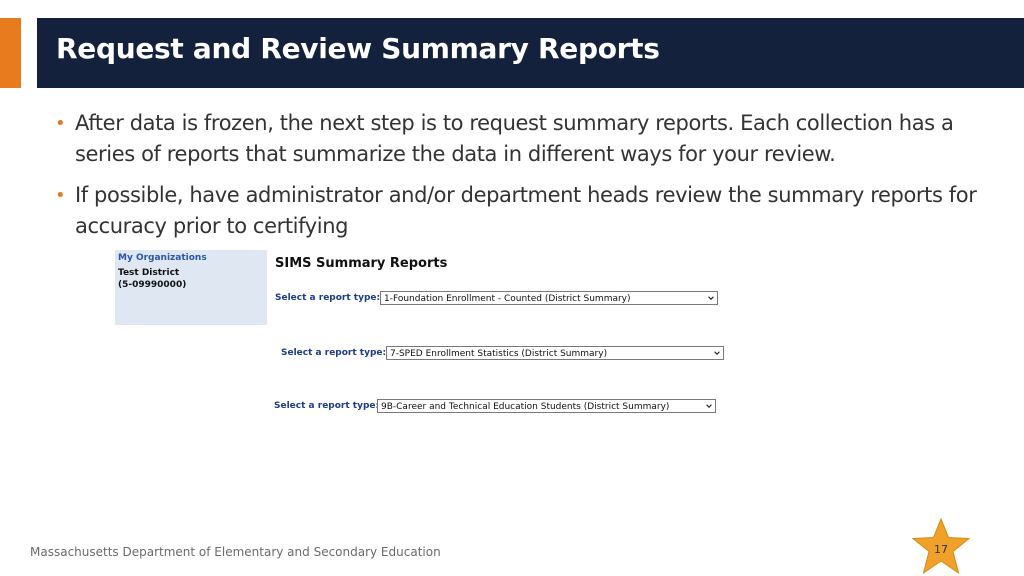 The image size is (1024, 576). I want to click on sims-summary-reports-heading: SIMS Summary Reports, so click(361, 263).